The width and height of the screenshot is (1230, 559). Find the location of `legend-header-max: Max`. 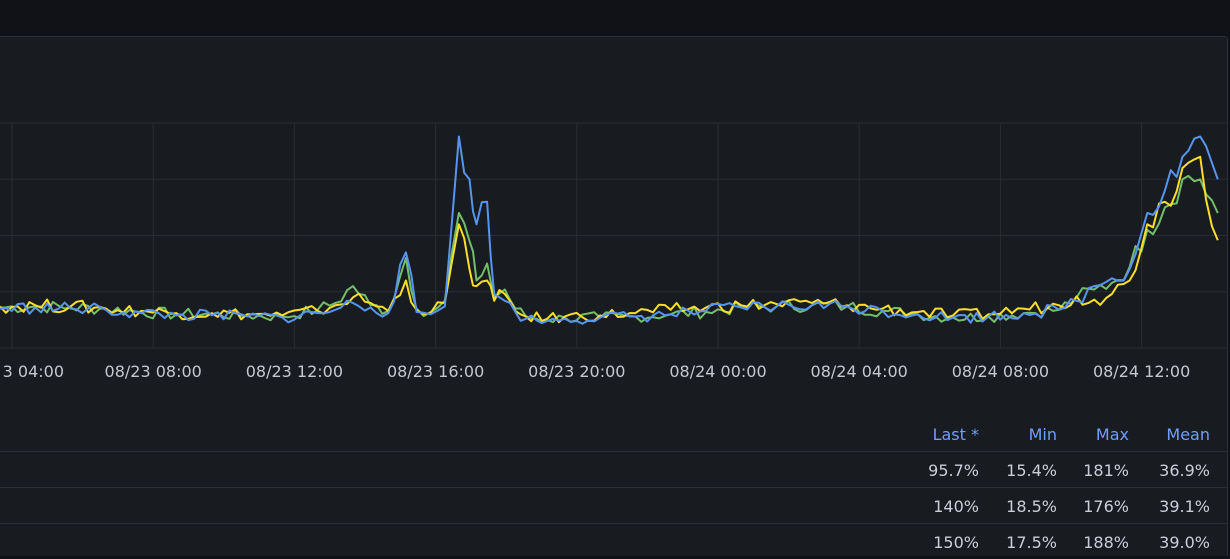

legend-header-max: Max is located at coordinates (1094, 434).